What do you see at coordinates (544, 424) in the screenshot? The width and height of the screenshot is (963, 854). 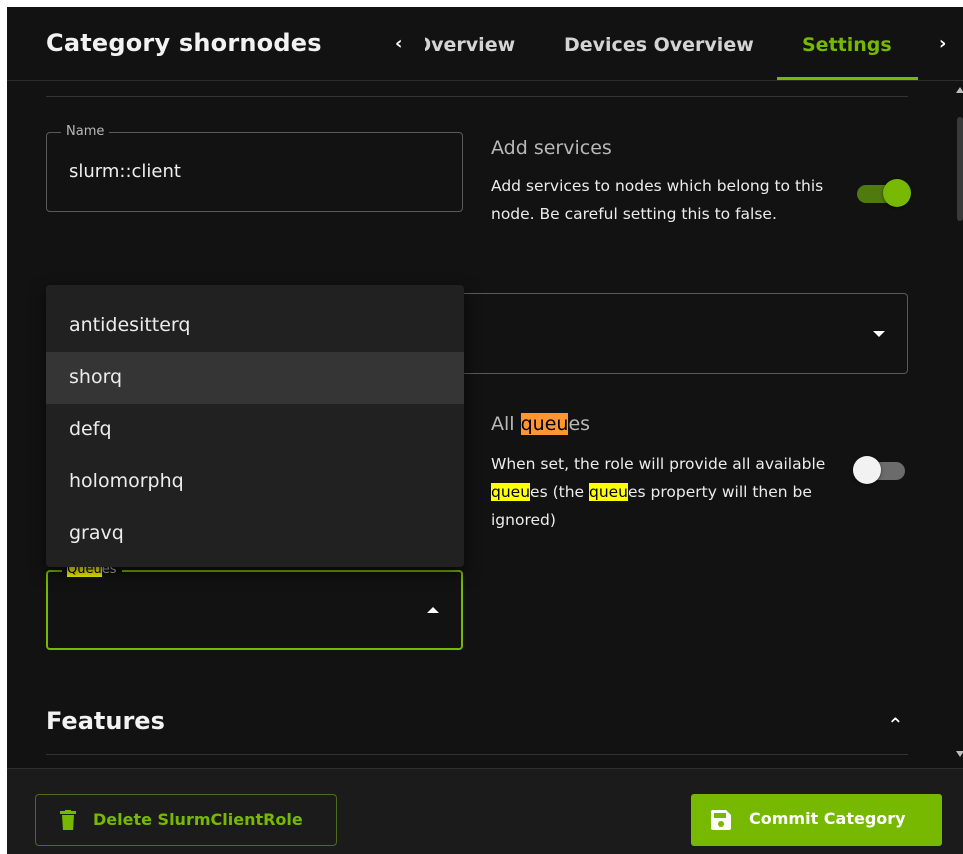 I see `current-search-match: queu` at bounding box center [544, 424].